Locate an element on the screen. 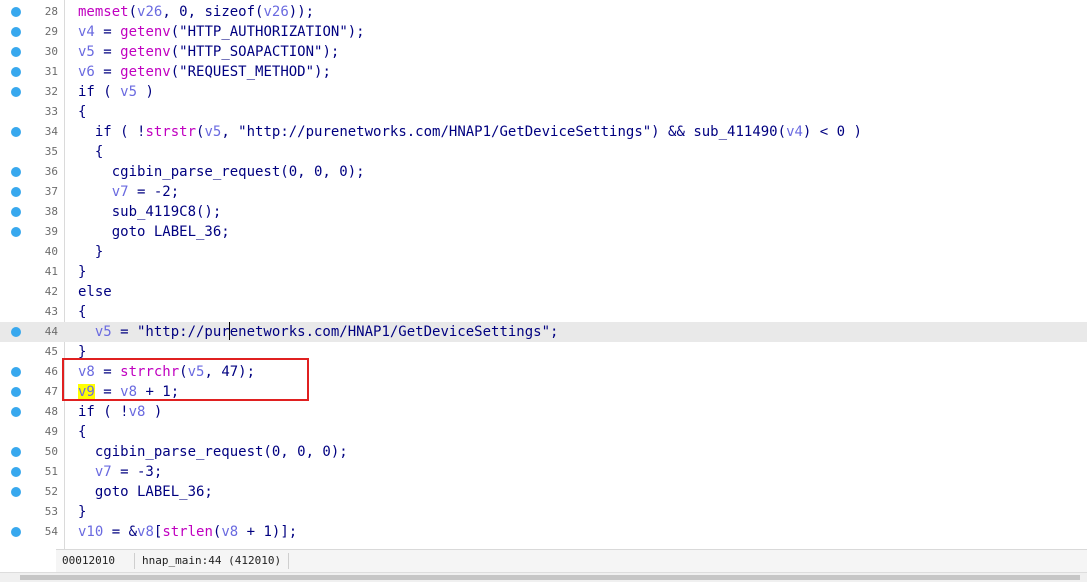 Image resolution: width=1087 pixels, height=582 pixels. code-text: memset(v26, 0, sizeof(v26)); is located at coordinates (196, 12).